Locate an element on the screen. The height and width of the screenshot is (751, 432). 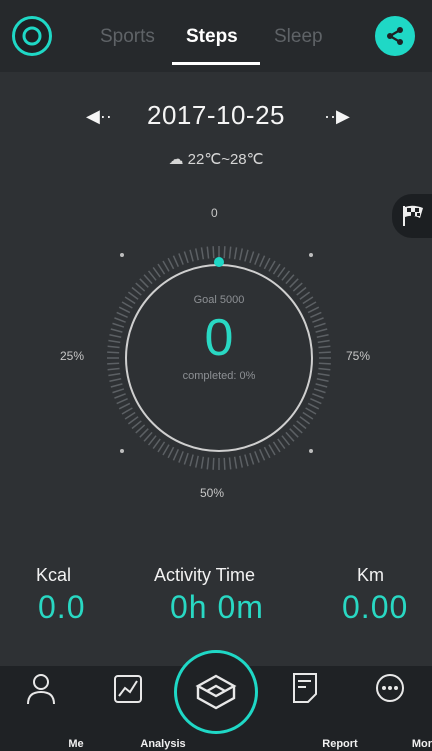
completed-text: completed: 0% is located at coordinates (219, 376).